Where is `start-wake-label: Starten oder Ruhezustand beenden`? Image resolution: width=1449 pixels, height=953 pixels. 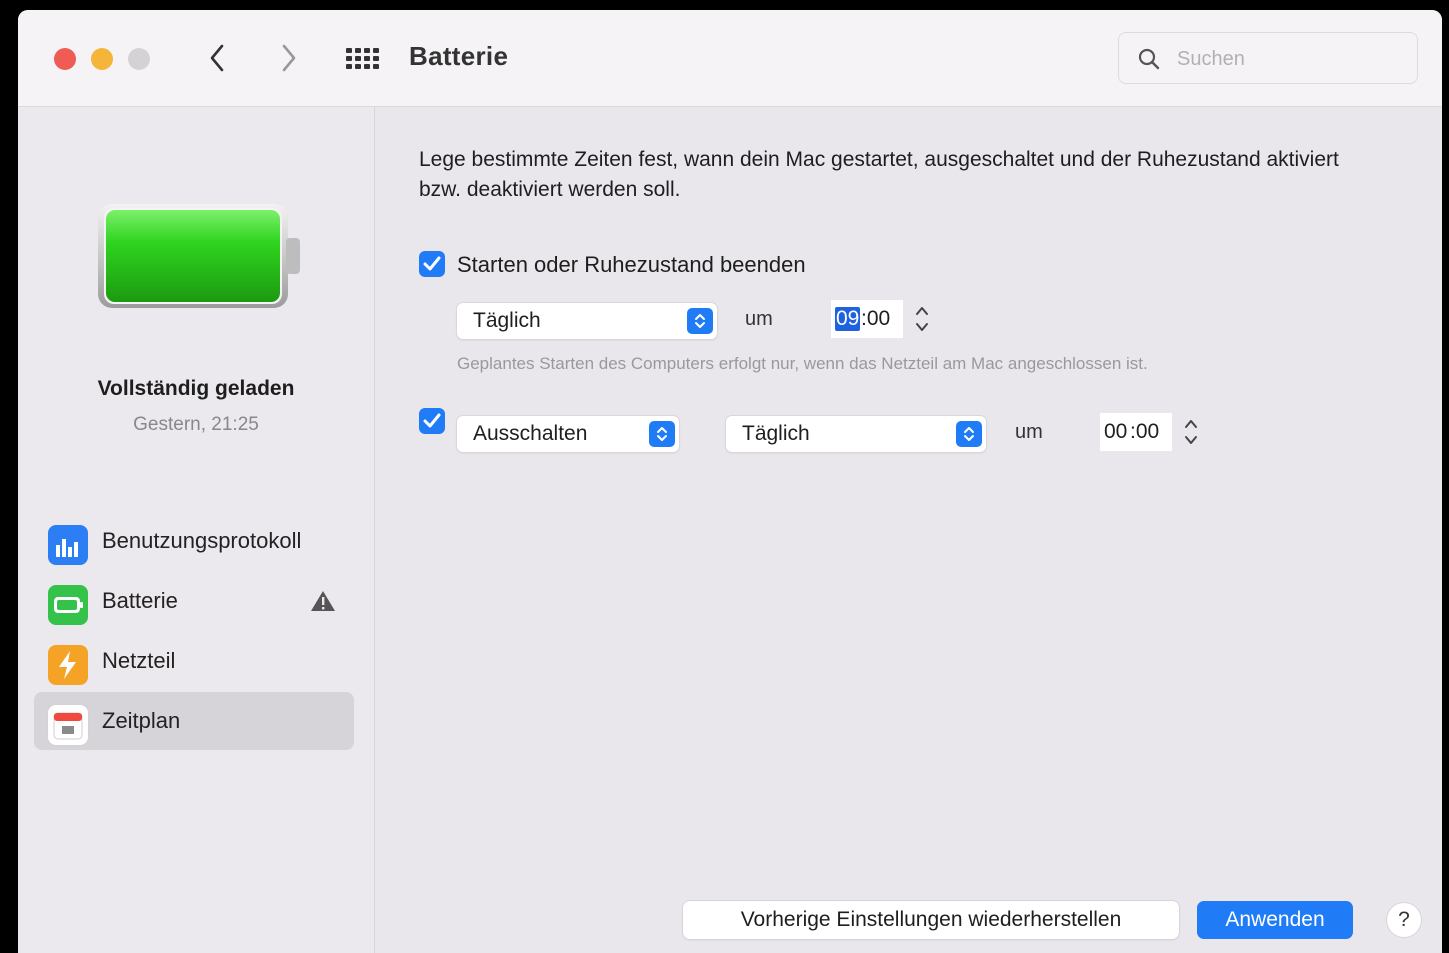
start-wake-label: Starten oder Ruhezustand beenden is located at coordinates (631, 264).